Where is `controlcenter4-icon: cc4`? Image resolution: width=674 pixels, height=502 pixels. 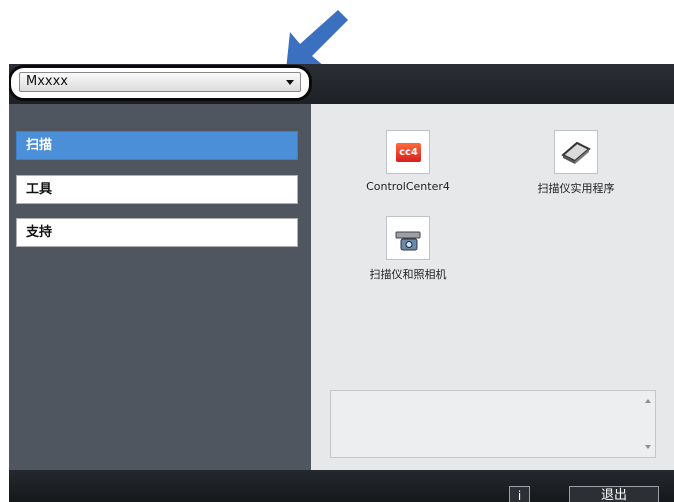
controlcenter4-icon: cc4 is located at coordinates (408, 152).